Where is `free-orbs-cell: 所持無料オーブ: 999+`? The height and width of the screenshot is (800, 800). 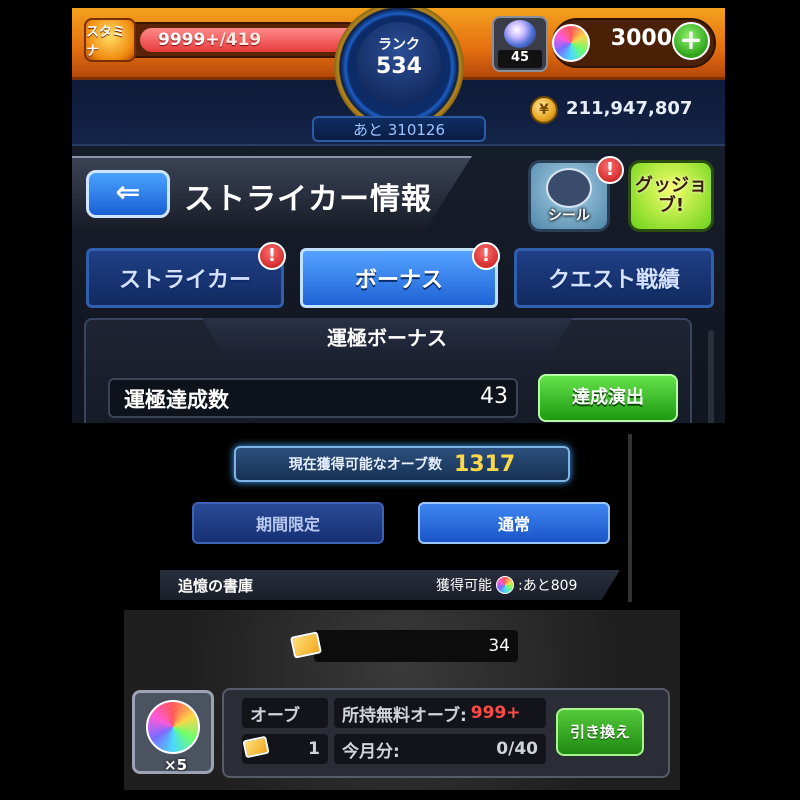 free-orbs-cell: 所持無料オーブ: 999+ is located at coordinates (440, 713).